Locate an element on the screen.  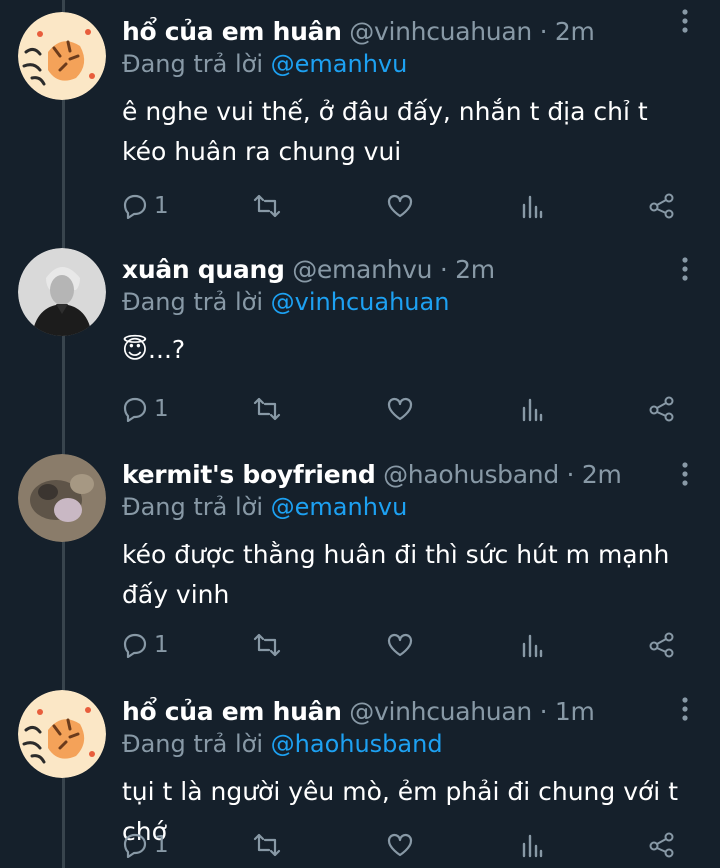
user-handle: @haohusband is located at coordinates (471, 474).